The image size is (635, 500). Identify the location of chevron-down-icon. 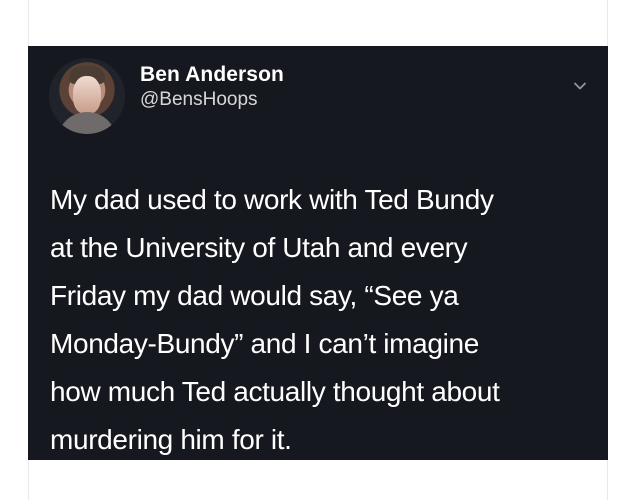
(580, 86).